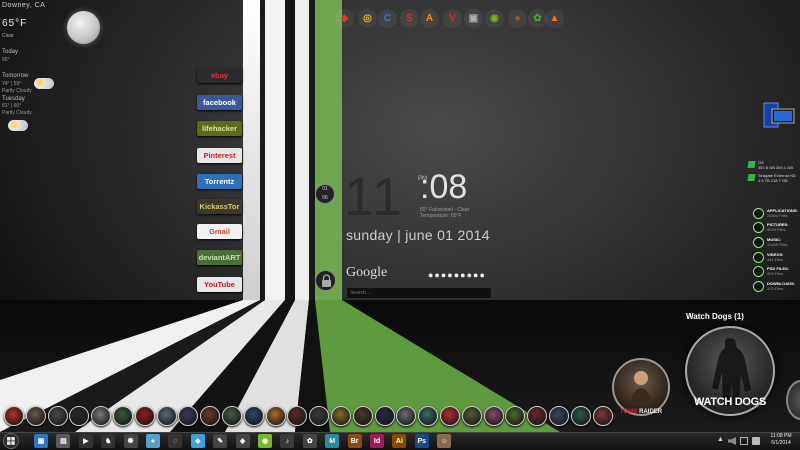  Describe the element at coordinates (777, 244) in the screenshot. I see `folder-count: 11466 Files` at that location.